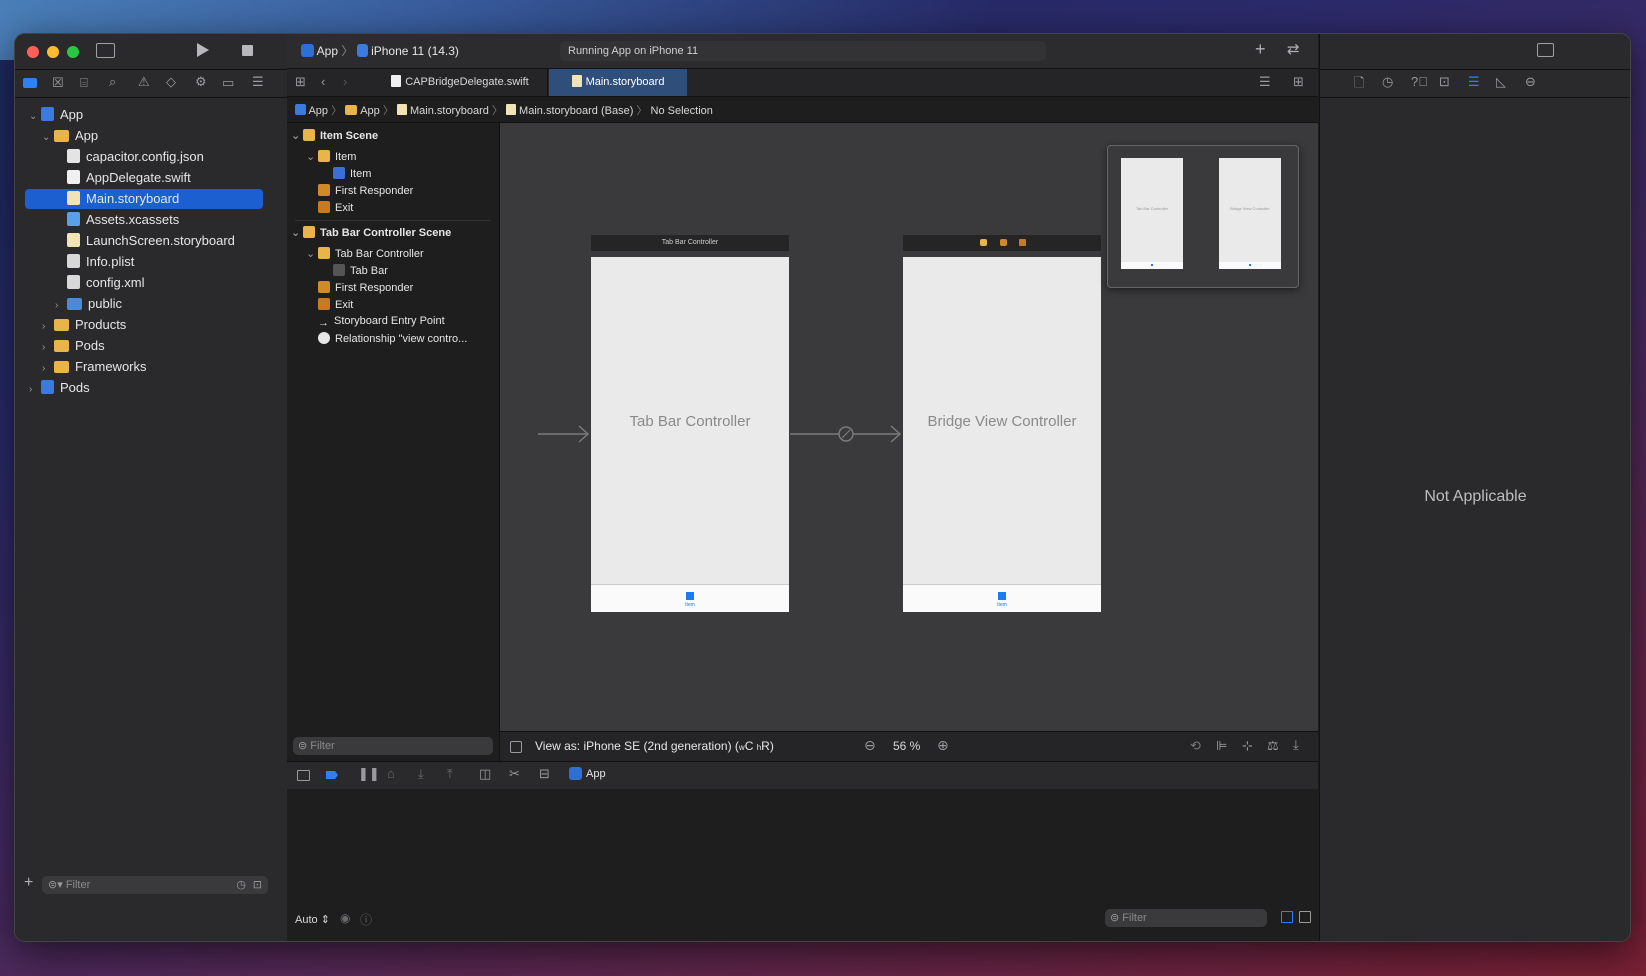 Image resolution: width=1646 pixels, height=976 pixels. I want to click on zoom-in-icon: ⊕, so click(943, 745).